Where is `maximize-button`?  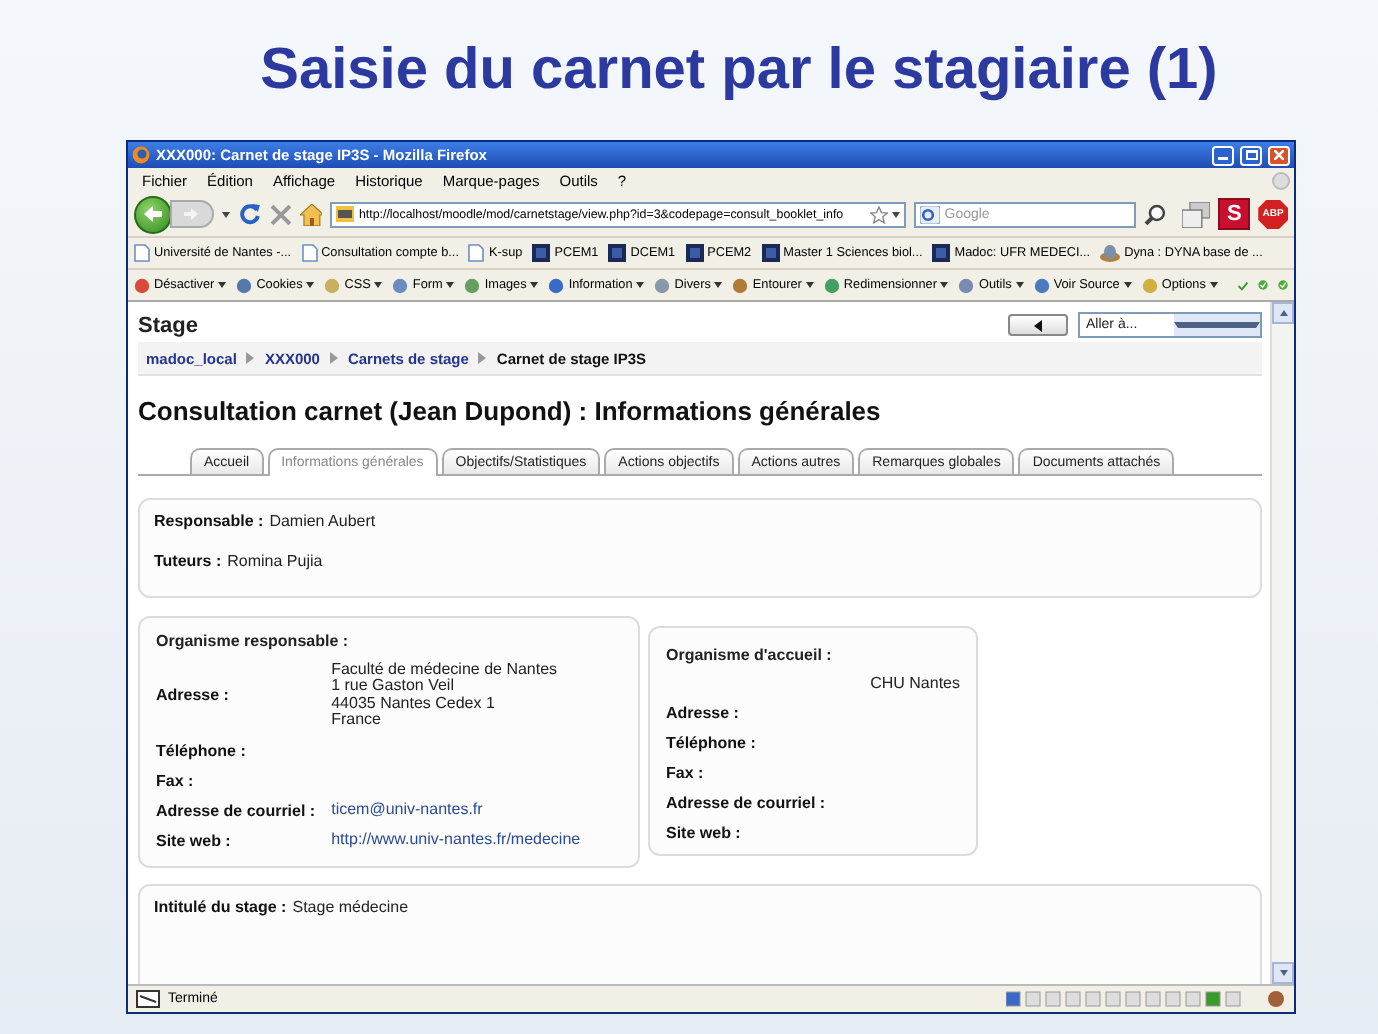
maximize-button is located at coordinates (1251, 155).